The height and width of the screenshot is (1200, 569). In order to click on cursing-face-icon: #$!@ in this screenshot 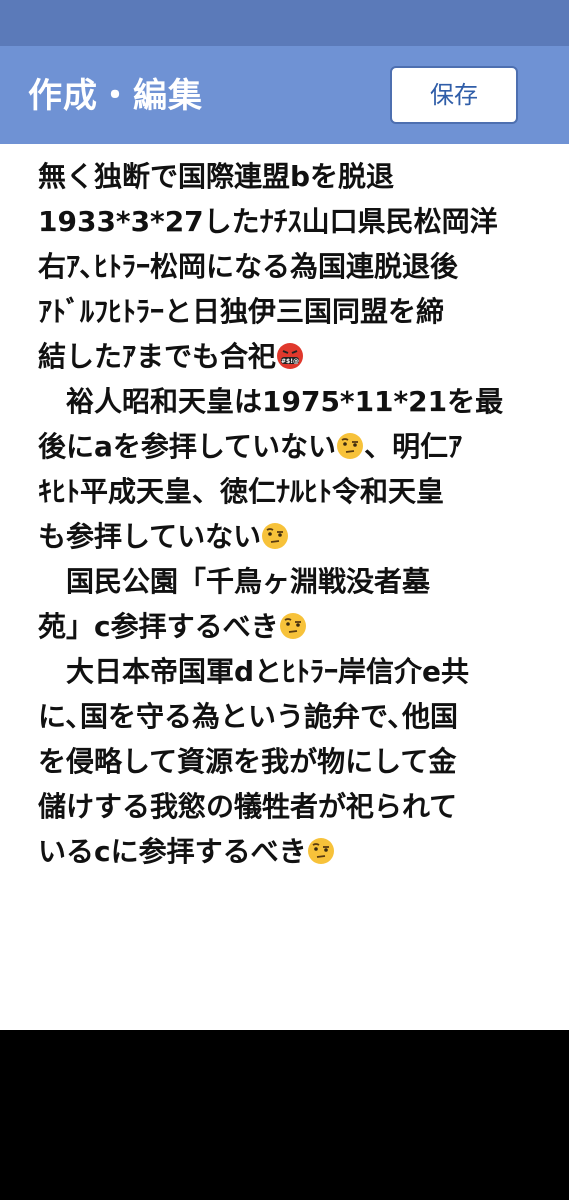, I will do `click(290, 356)`.